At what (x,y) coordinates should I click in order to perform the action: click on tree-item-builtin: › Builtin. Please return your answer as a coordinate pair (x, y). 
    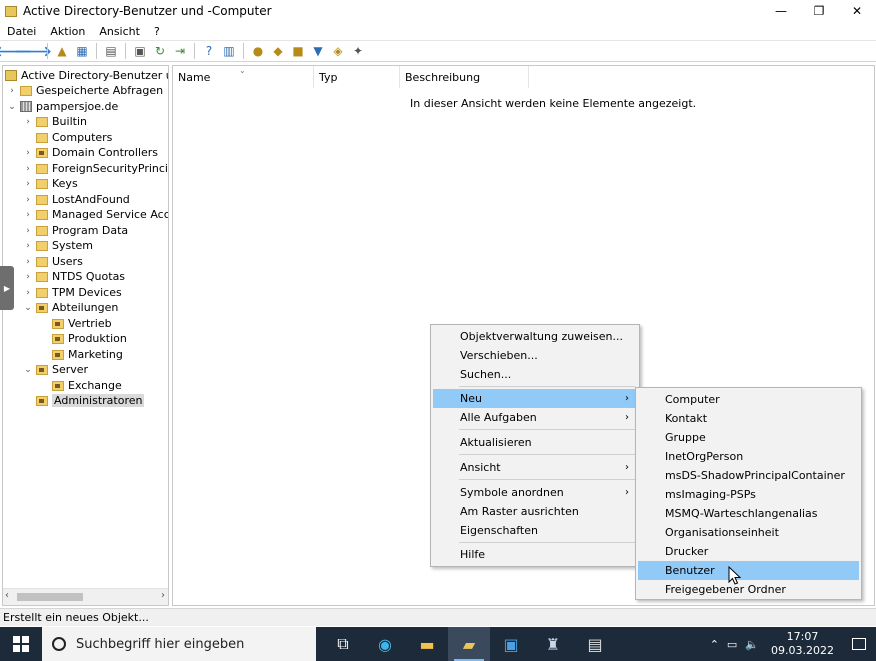
    Looking at the image, I should click on (55, 121).